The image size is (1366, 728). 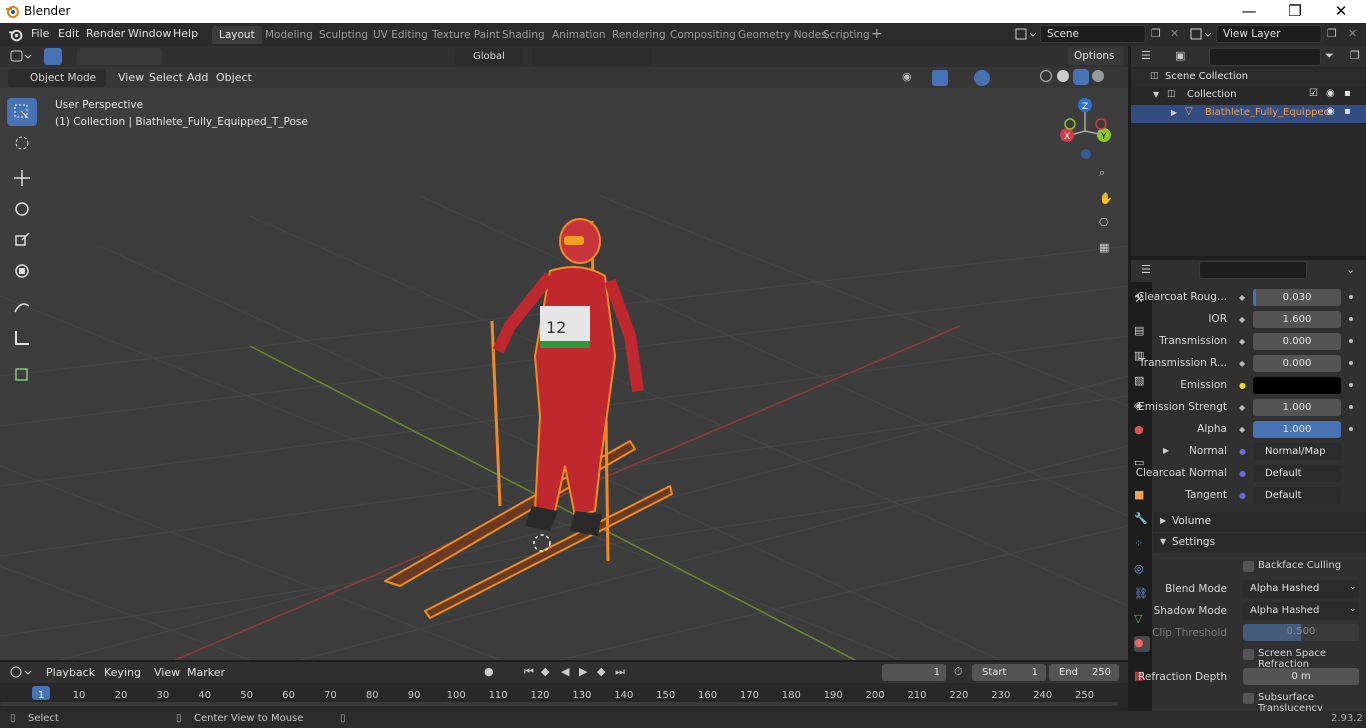 I want to click on collection-eye-icon: ◉, so click(x=1330, y=93).